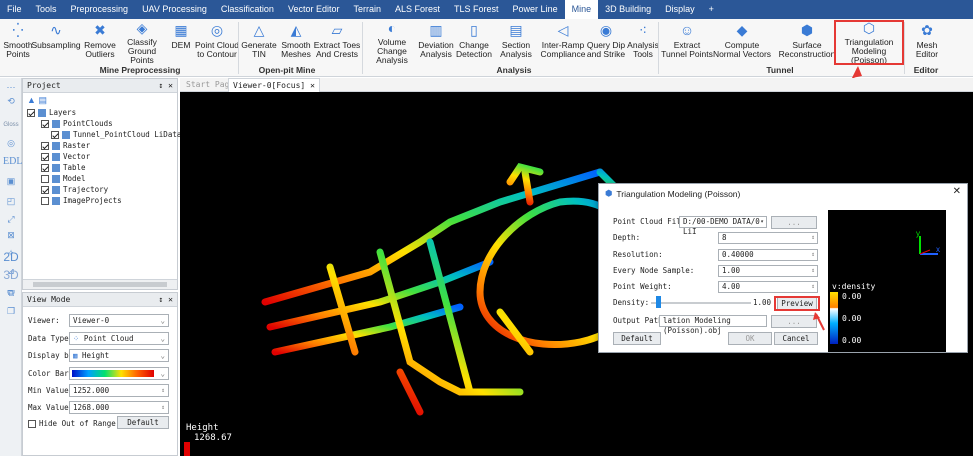 The height and width of the screenshot is (456, 973). Describe the element at coordinates (31, 100) in the screenshot. I see `open-icon: ▲` at that location.